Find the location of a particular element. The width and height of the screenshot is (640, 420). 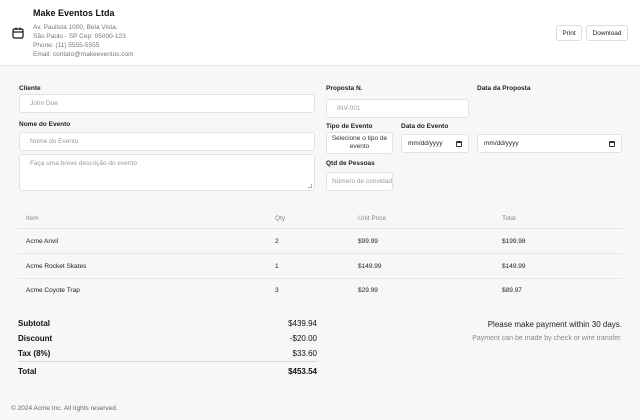

tipo-evento-select: Selecione o tipo de evento is located at coordinates (359, 143).